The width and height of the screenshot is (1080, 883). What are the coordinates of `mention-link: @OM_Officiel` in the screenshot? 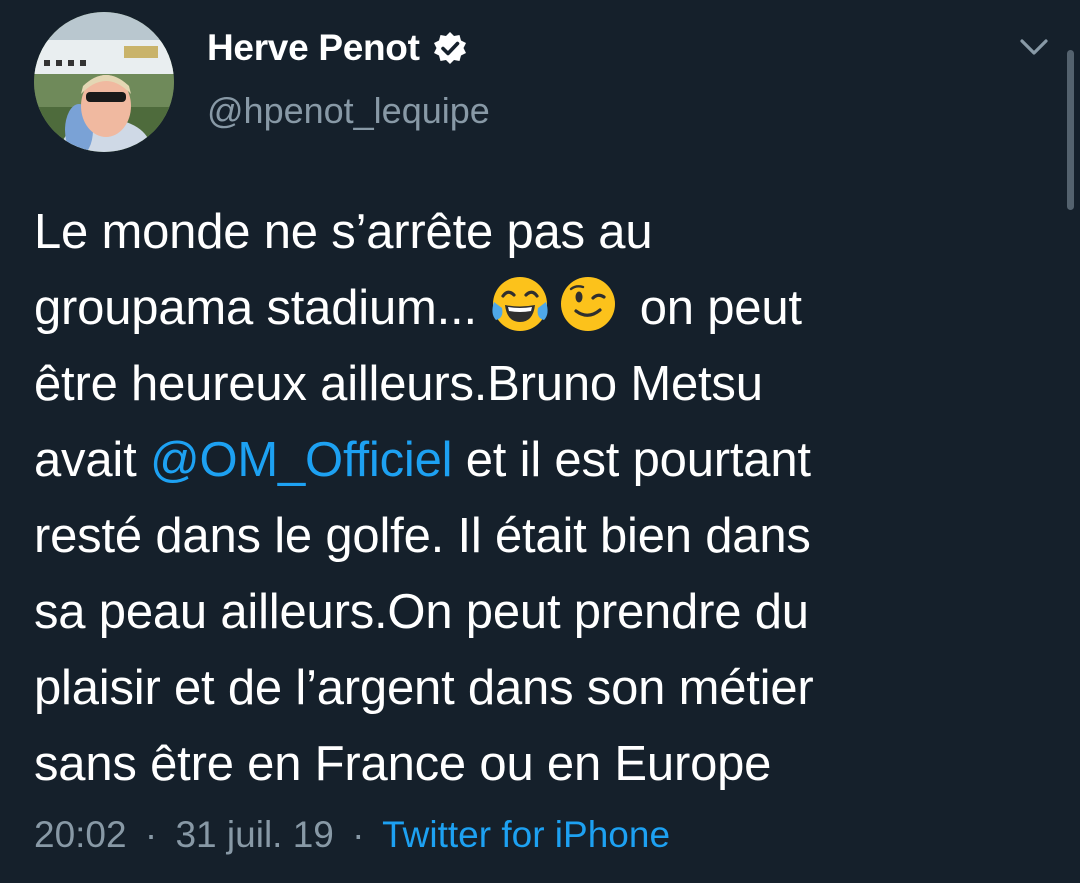 It's located at (301, 460).